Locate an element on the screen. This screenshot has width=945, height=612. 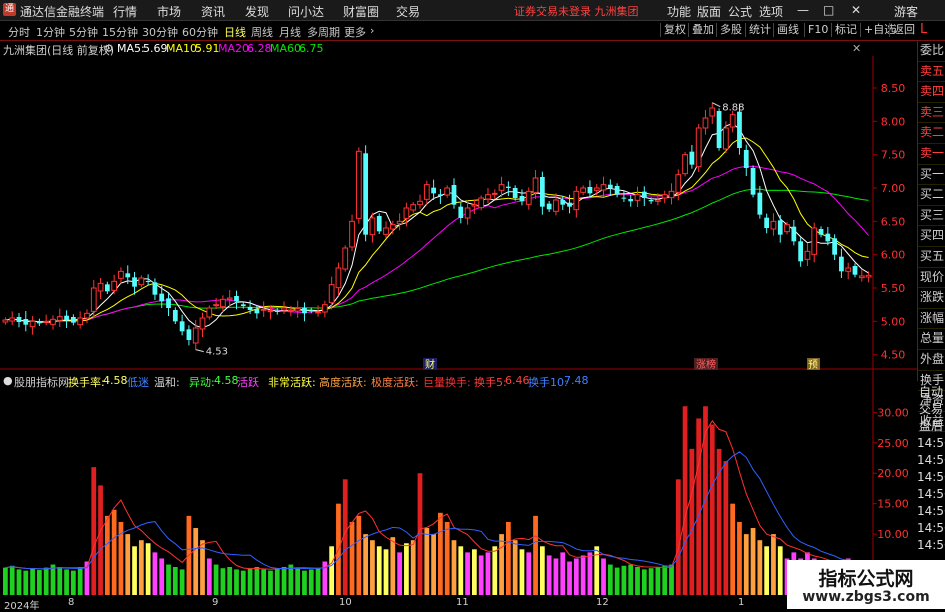
side-item-2: 卖四 is located at coordinates (931, 92).